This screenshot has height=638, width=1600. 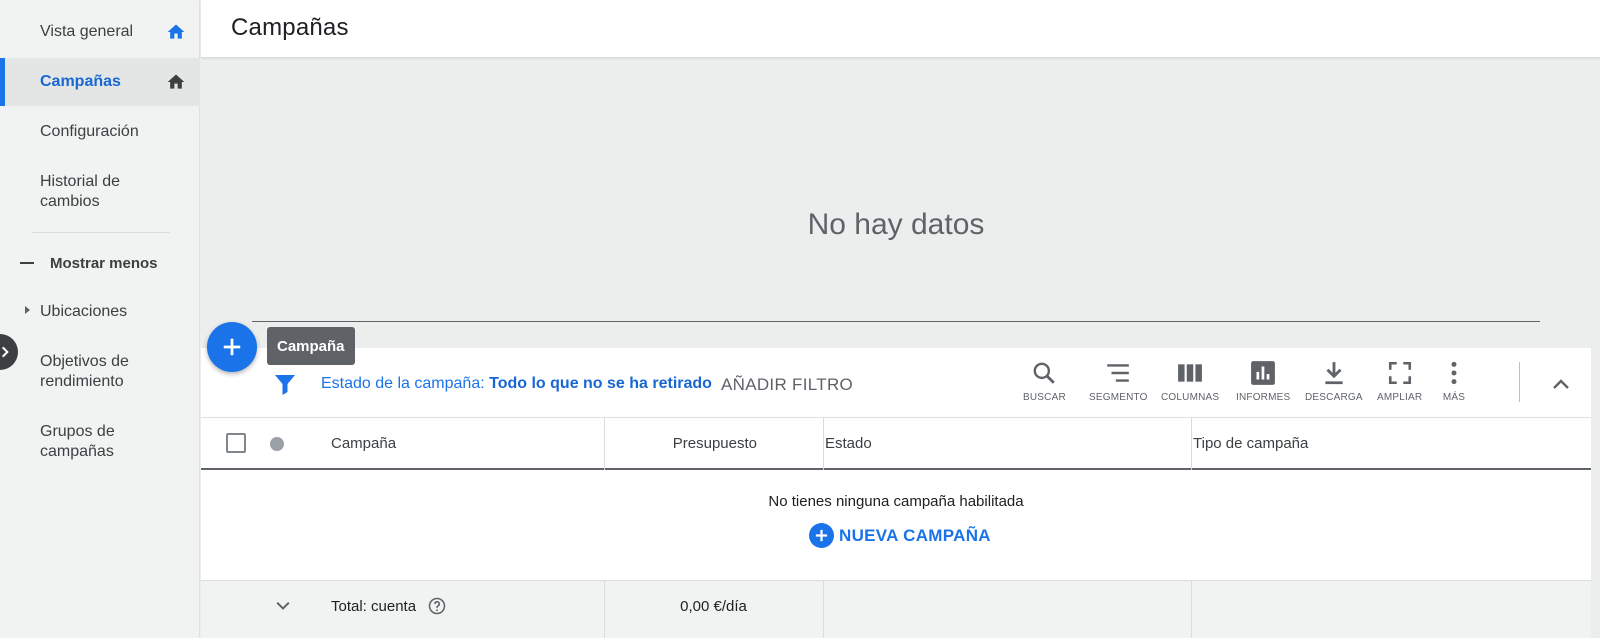 What do you see at coordinates (708, 443) in the screenshot?
I see `column-header-budget: Presupuesto` at bounding box center [708, 443].